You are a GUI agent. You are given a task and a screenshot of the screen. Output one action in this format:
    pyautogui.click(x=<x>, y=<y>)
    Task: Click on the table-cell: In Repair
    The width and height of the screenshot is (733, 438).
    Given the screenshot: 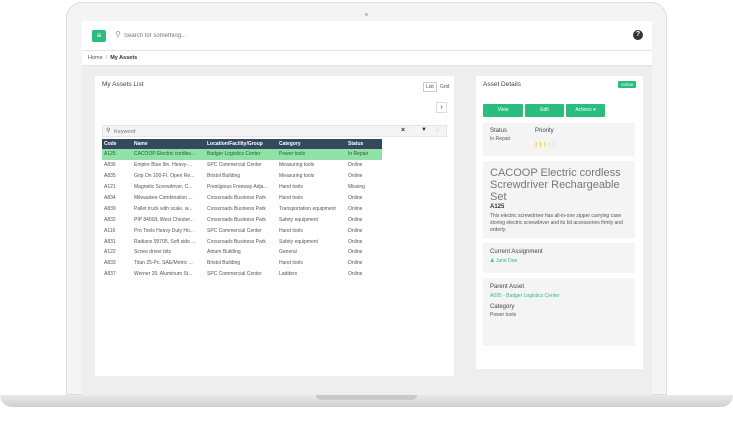 What is the action you would take?
    pyautogui.click(x=364, y=154)
    